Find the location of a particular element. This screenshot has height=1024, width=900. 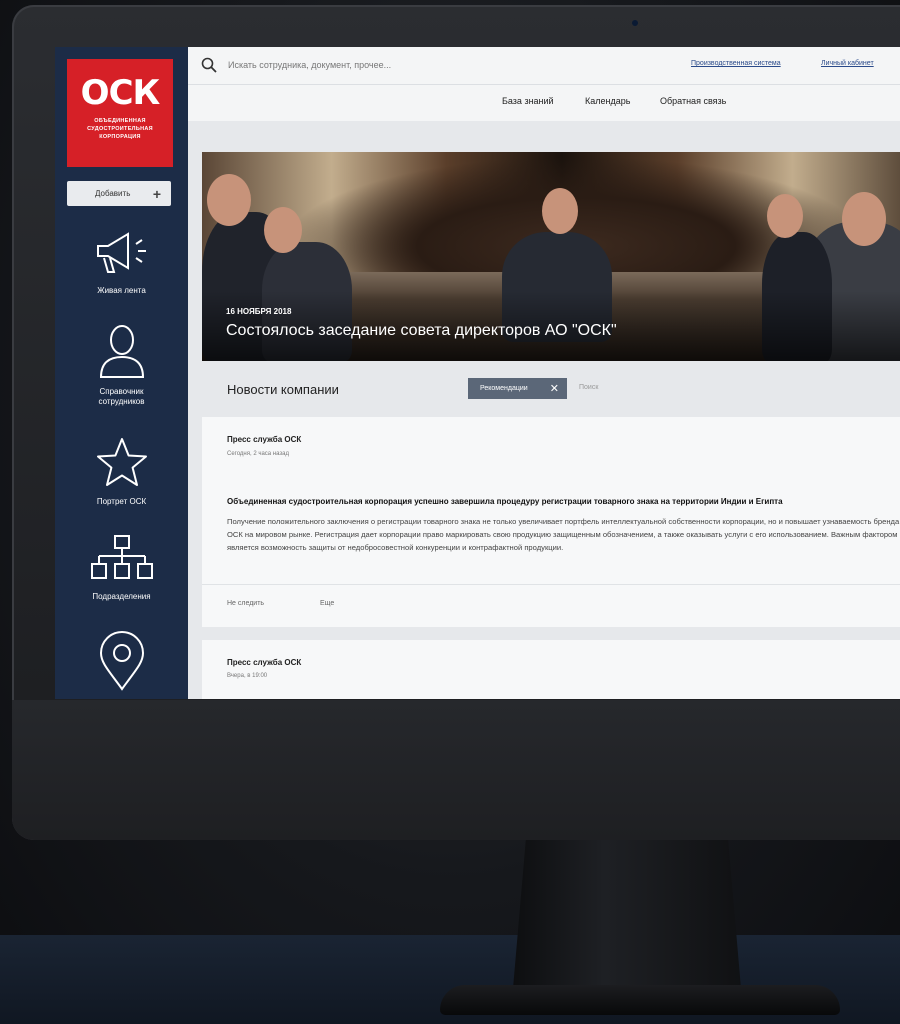

sub-nav: База знаний Календарь Обратная связь is located at coordinates (544, 103).